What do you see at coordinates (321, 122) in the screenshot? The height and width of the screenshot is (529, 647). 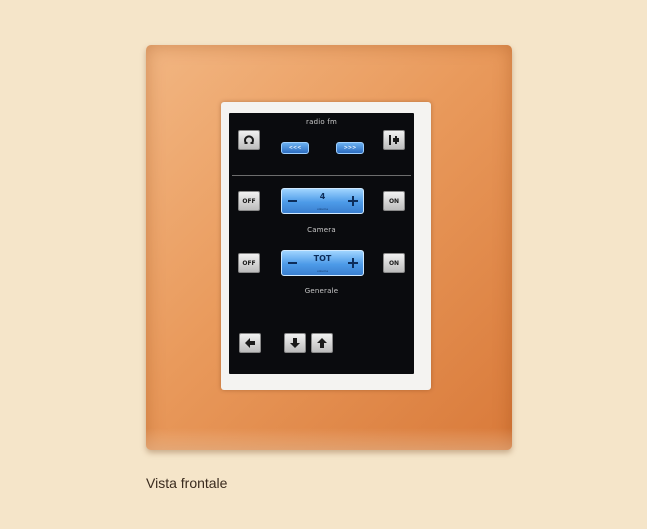 I see `screen-header-label: radio fm` at bounding box center [321, 122].